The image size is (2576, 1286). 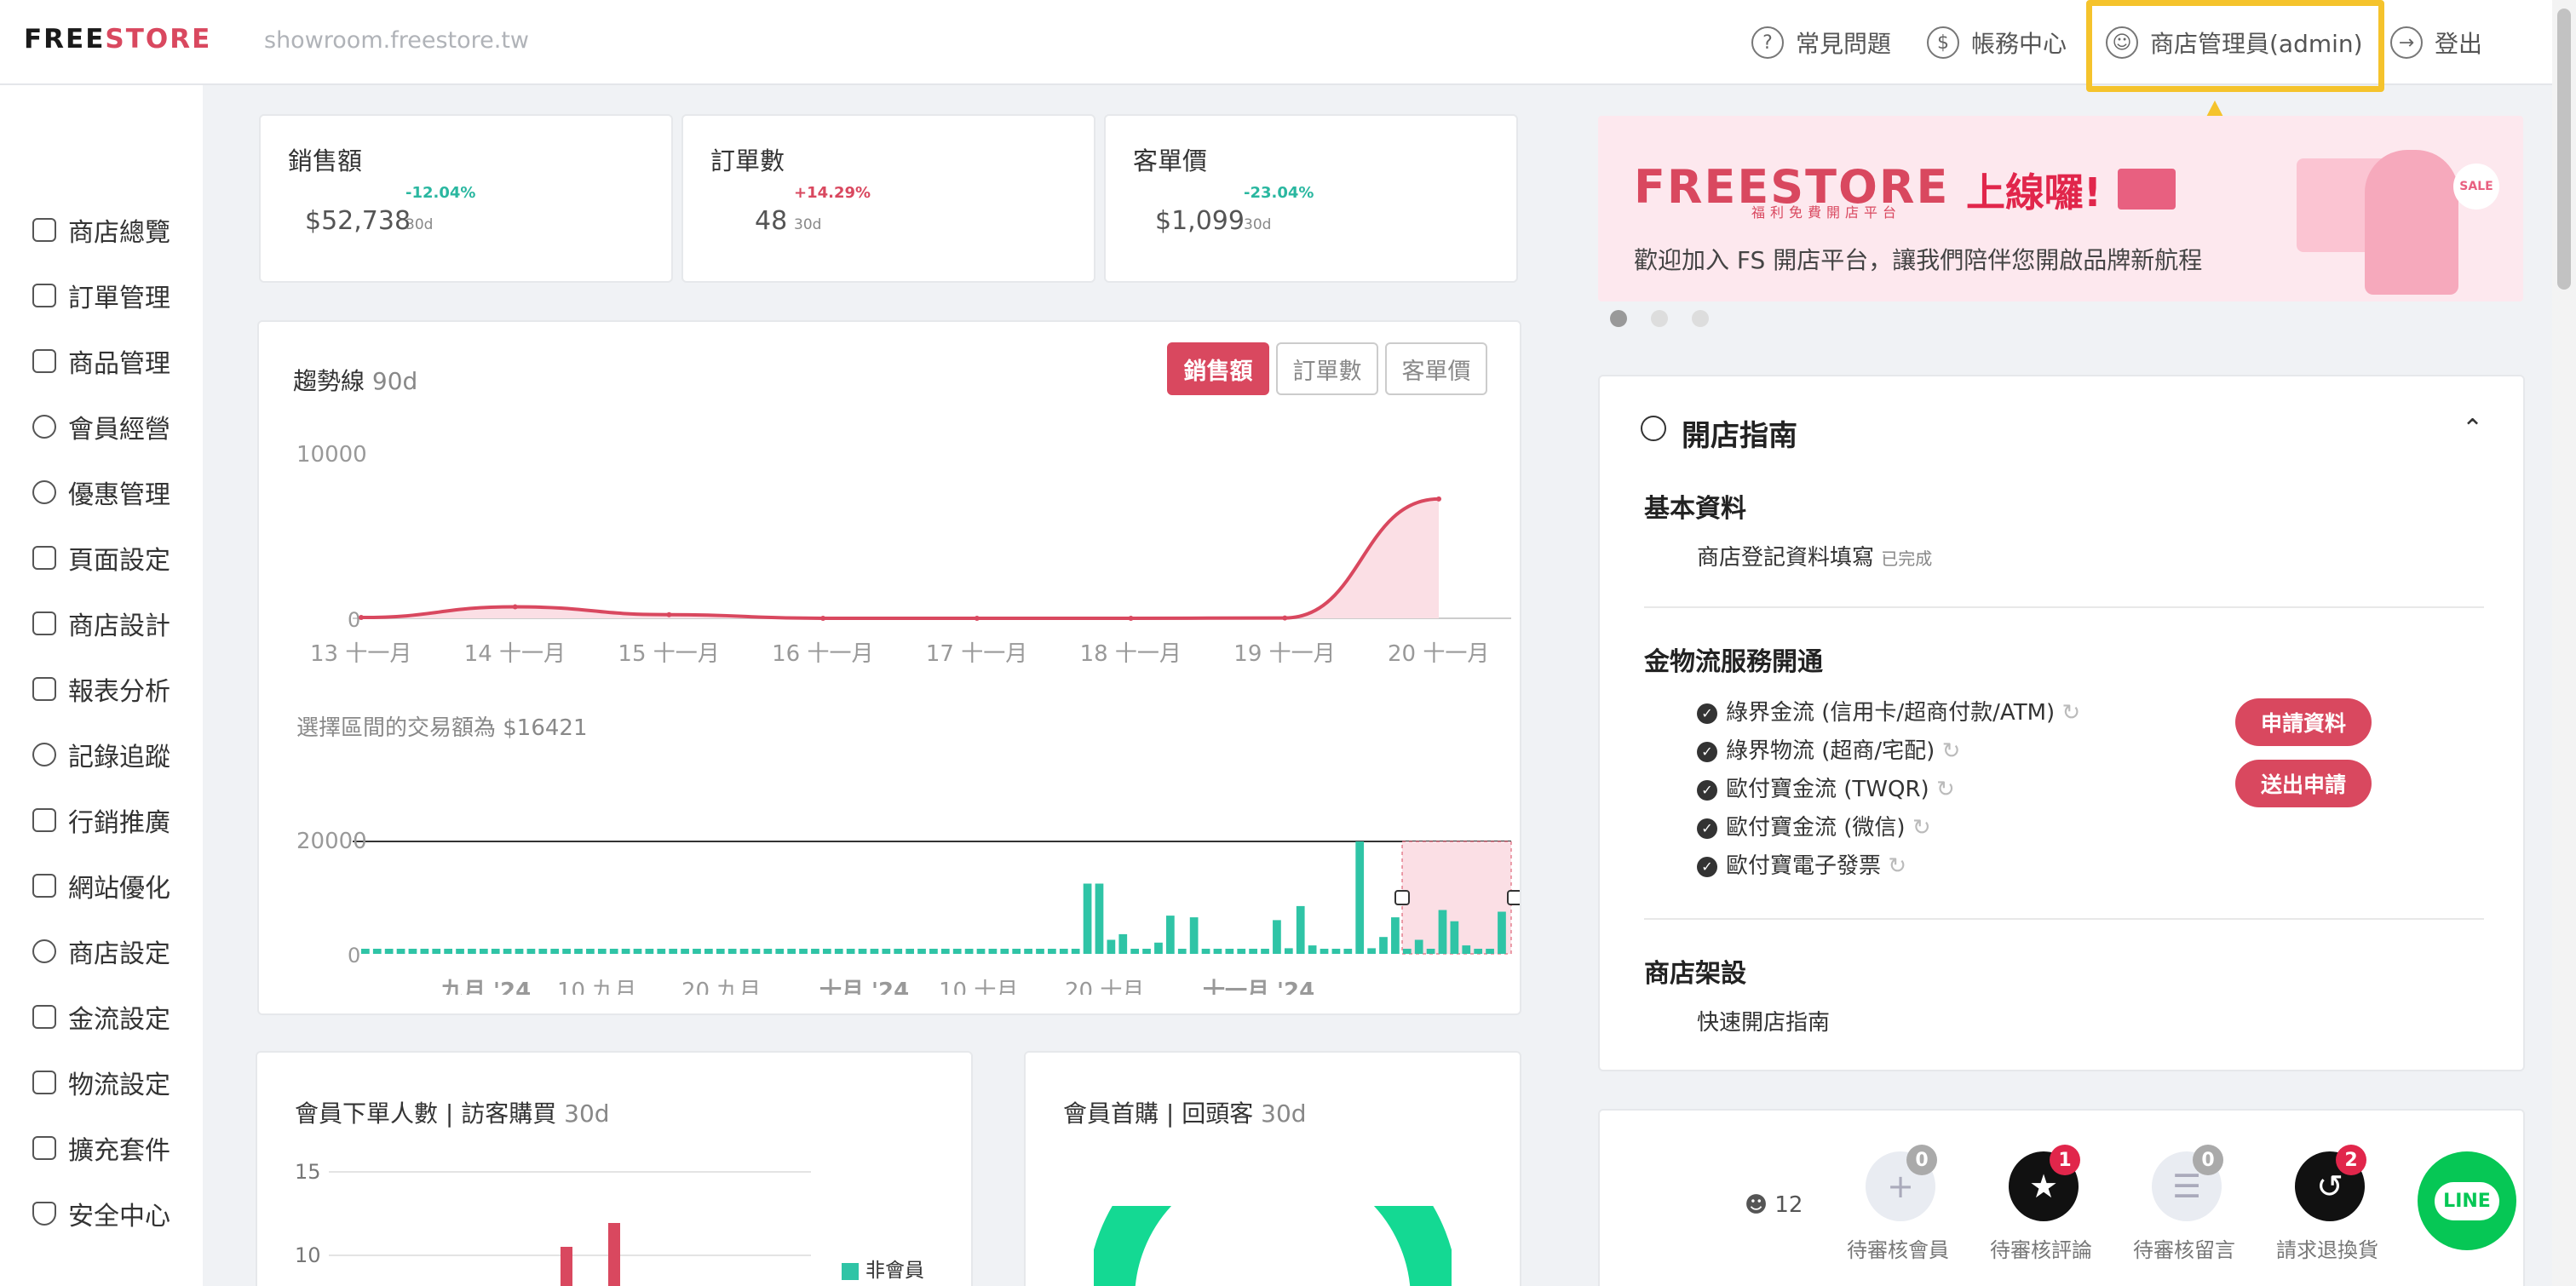 I want to click on sidebar-item-payment: 金流設定, so click(x=101, y=1017).